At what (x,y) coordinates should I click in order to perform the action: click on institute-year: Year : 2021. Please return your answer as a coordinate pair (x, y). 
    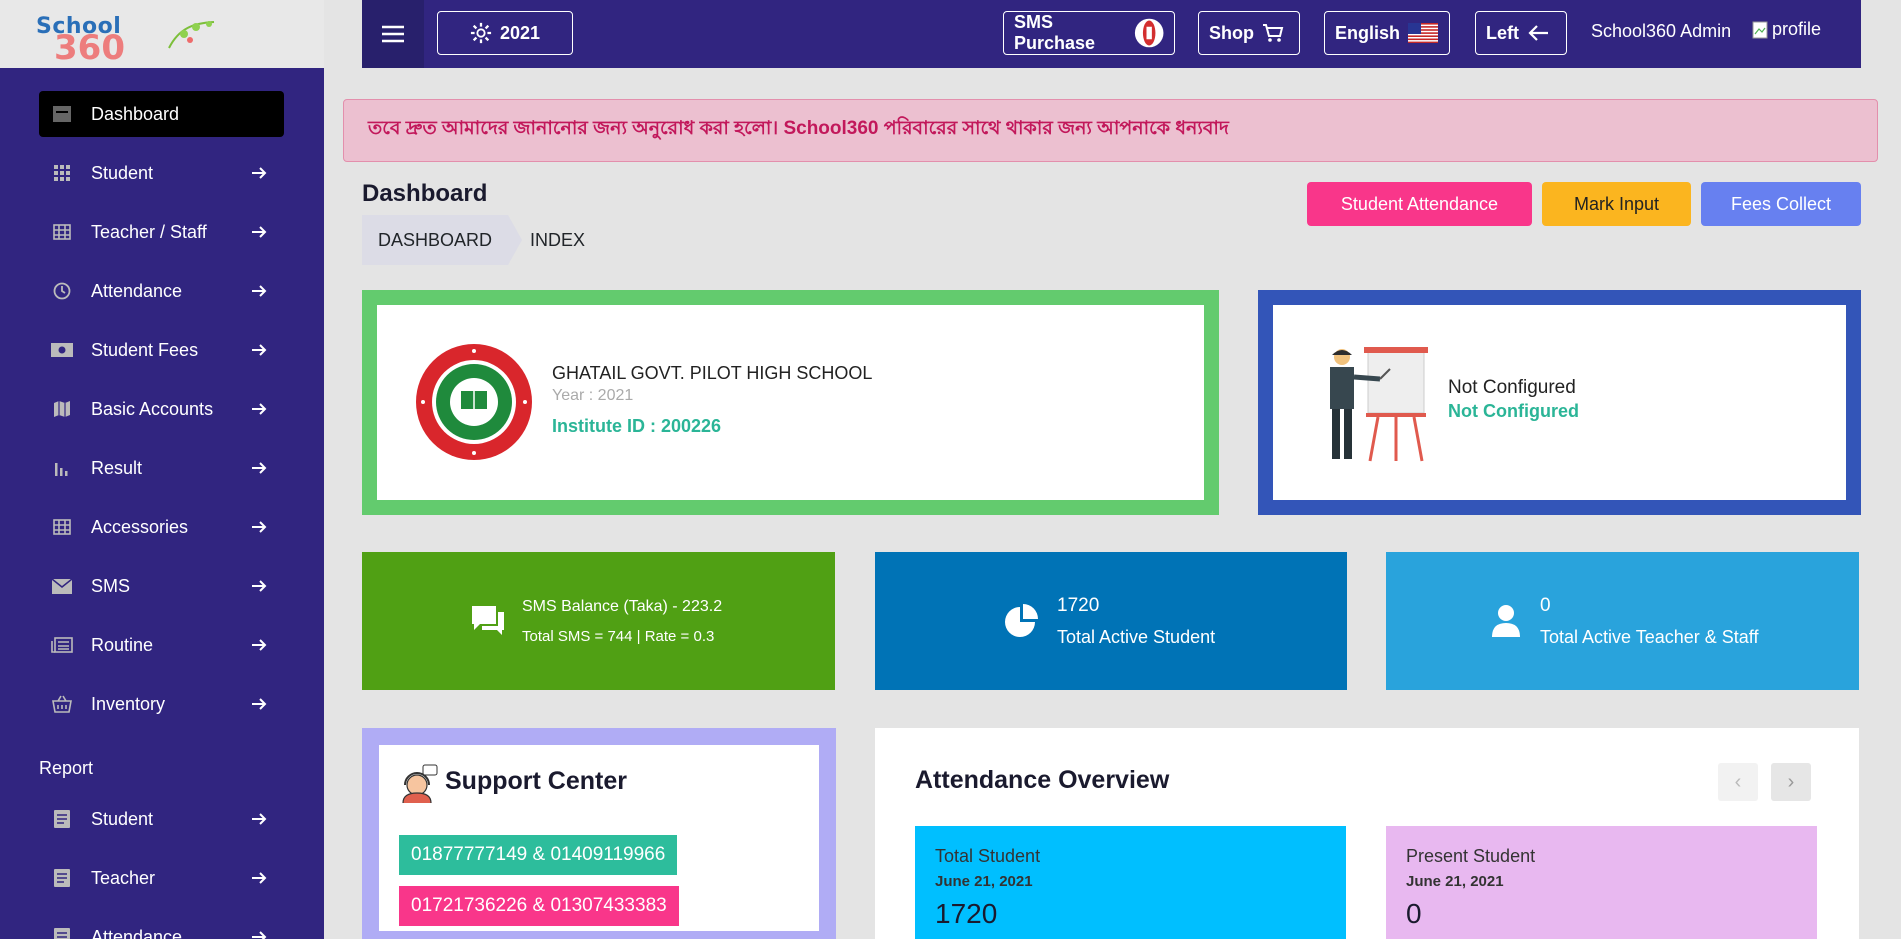
    Looking at the image, I should click on (593, 395).